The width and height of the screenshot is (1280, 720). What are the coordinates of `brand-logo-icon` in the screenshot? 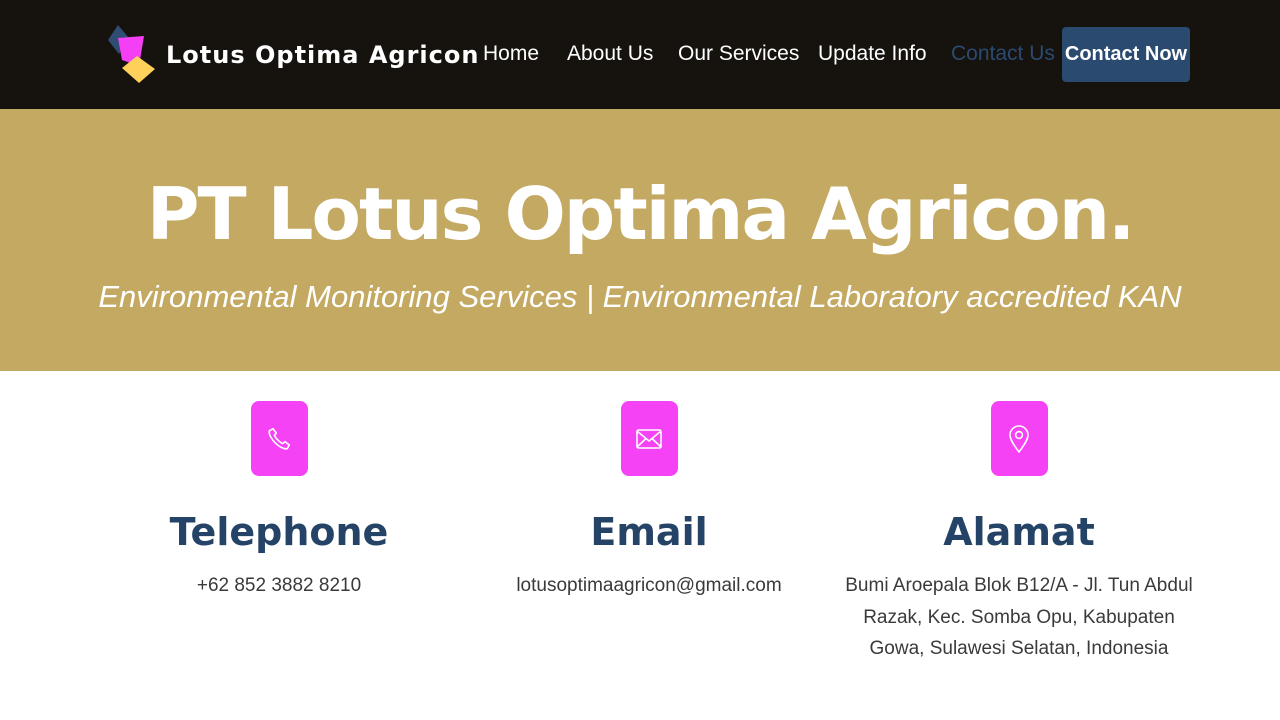 It's located at (132, 54).